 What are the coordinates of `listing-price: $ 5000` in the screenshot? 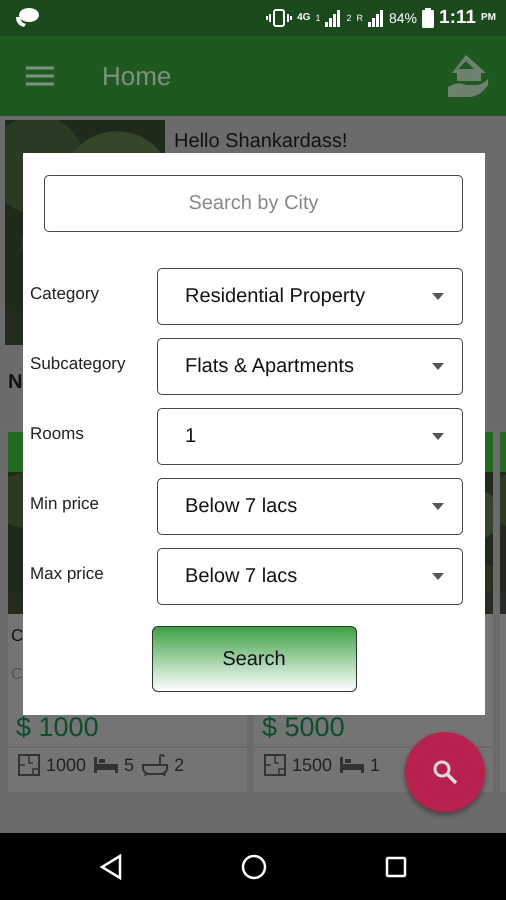 It's located at (303, 727).